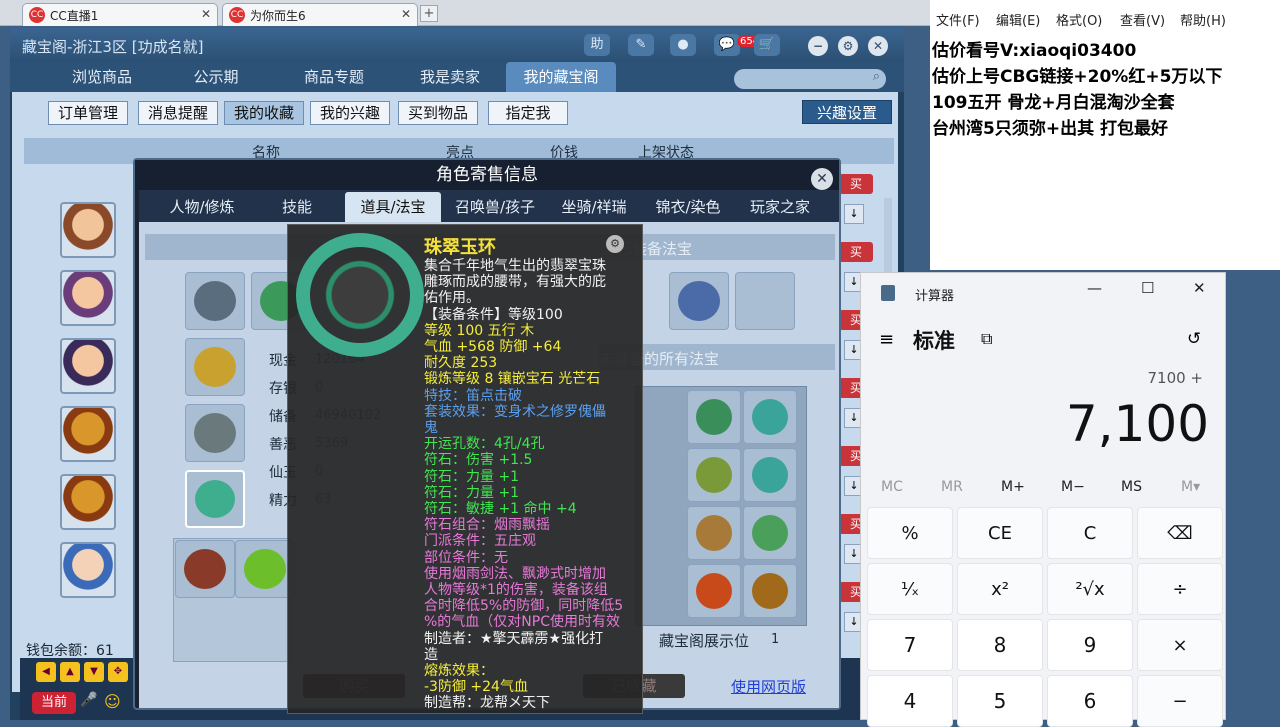  I want to click on browser-tab-1: CC CC直播1 ✕, so click(120, 14).